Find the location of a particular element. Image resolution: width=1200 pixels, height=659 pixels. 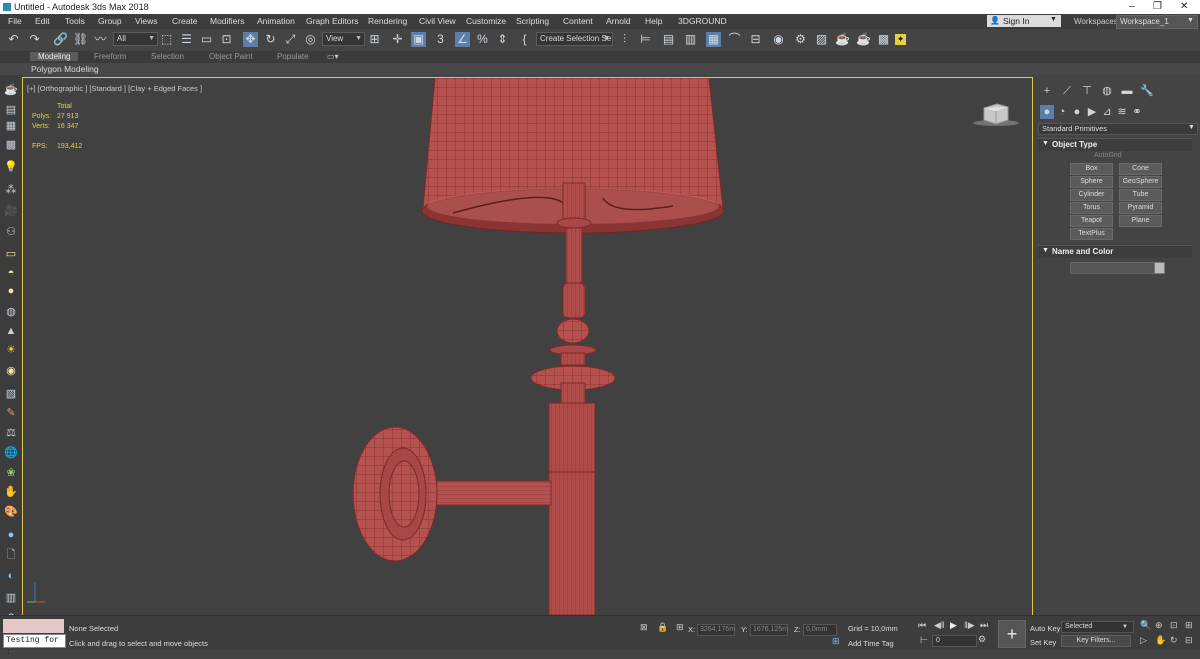

y-coordinate: 1676,125m is located at coordinates (769, 630).